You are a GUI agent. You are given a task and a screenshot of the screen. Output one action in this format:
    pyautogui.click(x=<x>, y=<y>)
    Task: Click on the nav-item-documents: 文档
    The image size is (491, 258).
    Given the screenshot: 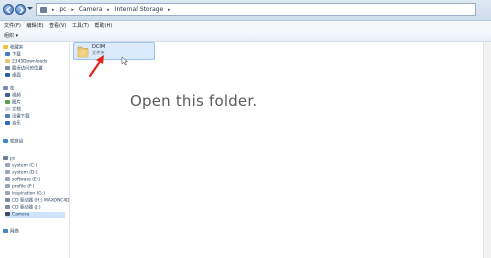 What is the action you would take?
    pyautogui.click(x=13, y=110)
    